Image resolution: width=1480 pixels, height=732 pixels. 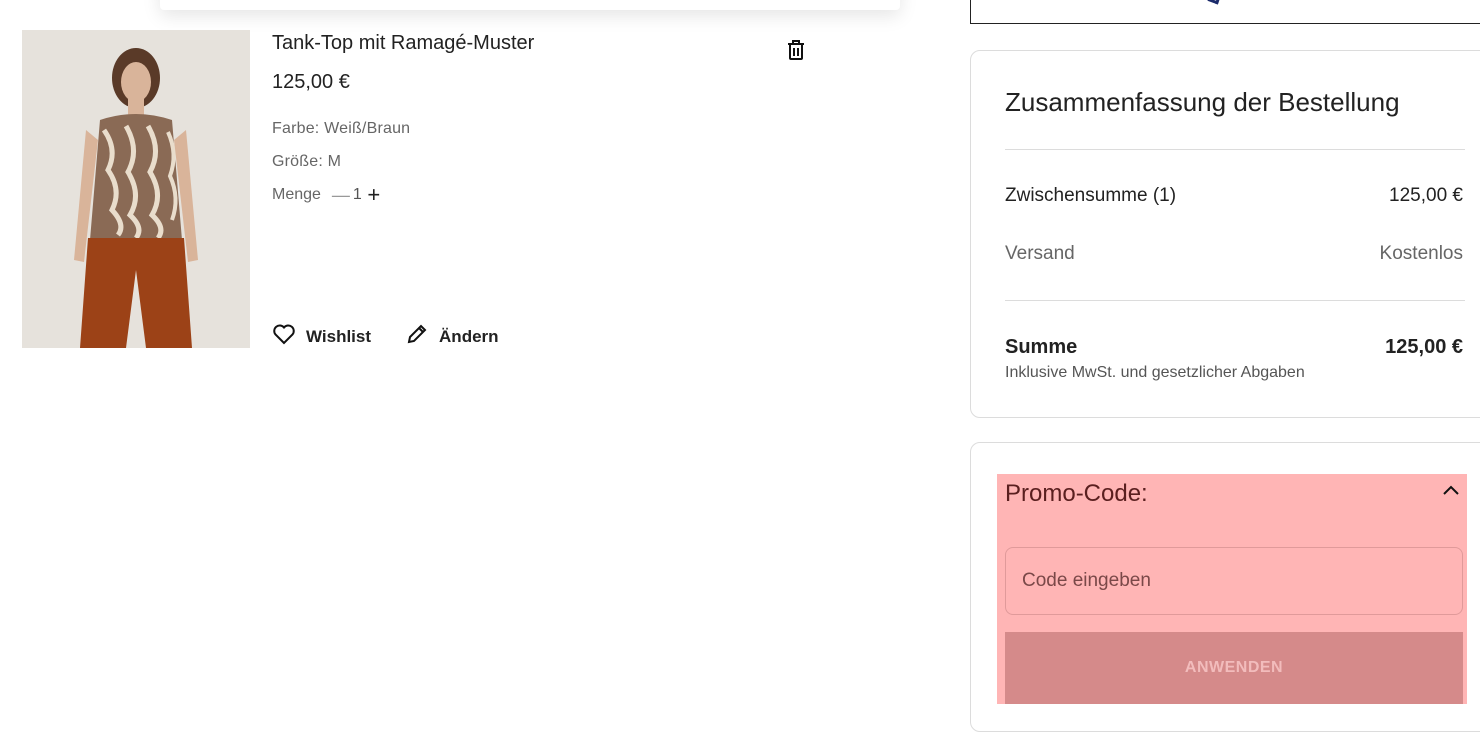 I want to click on button-text-fragment, so click(x=1214, y=2).